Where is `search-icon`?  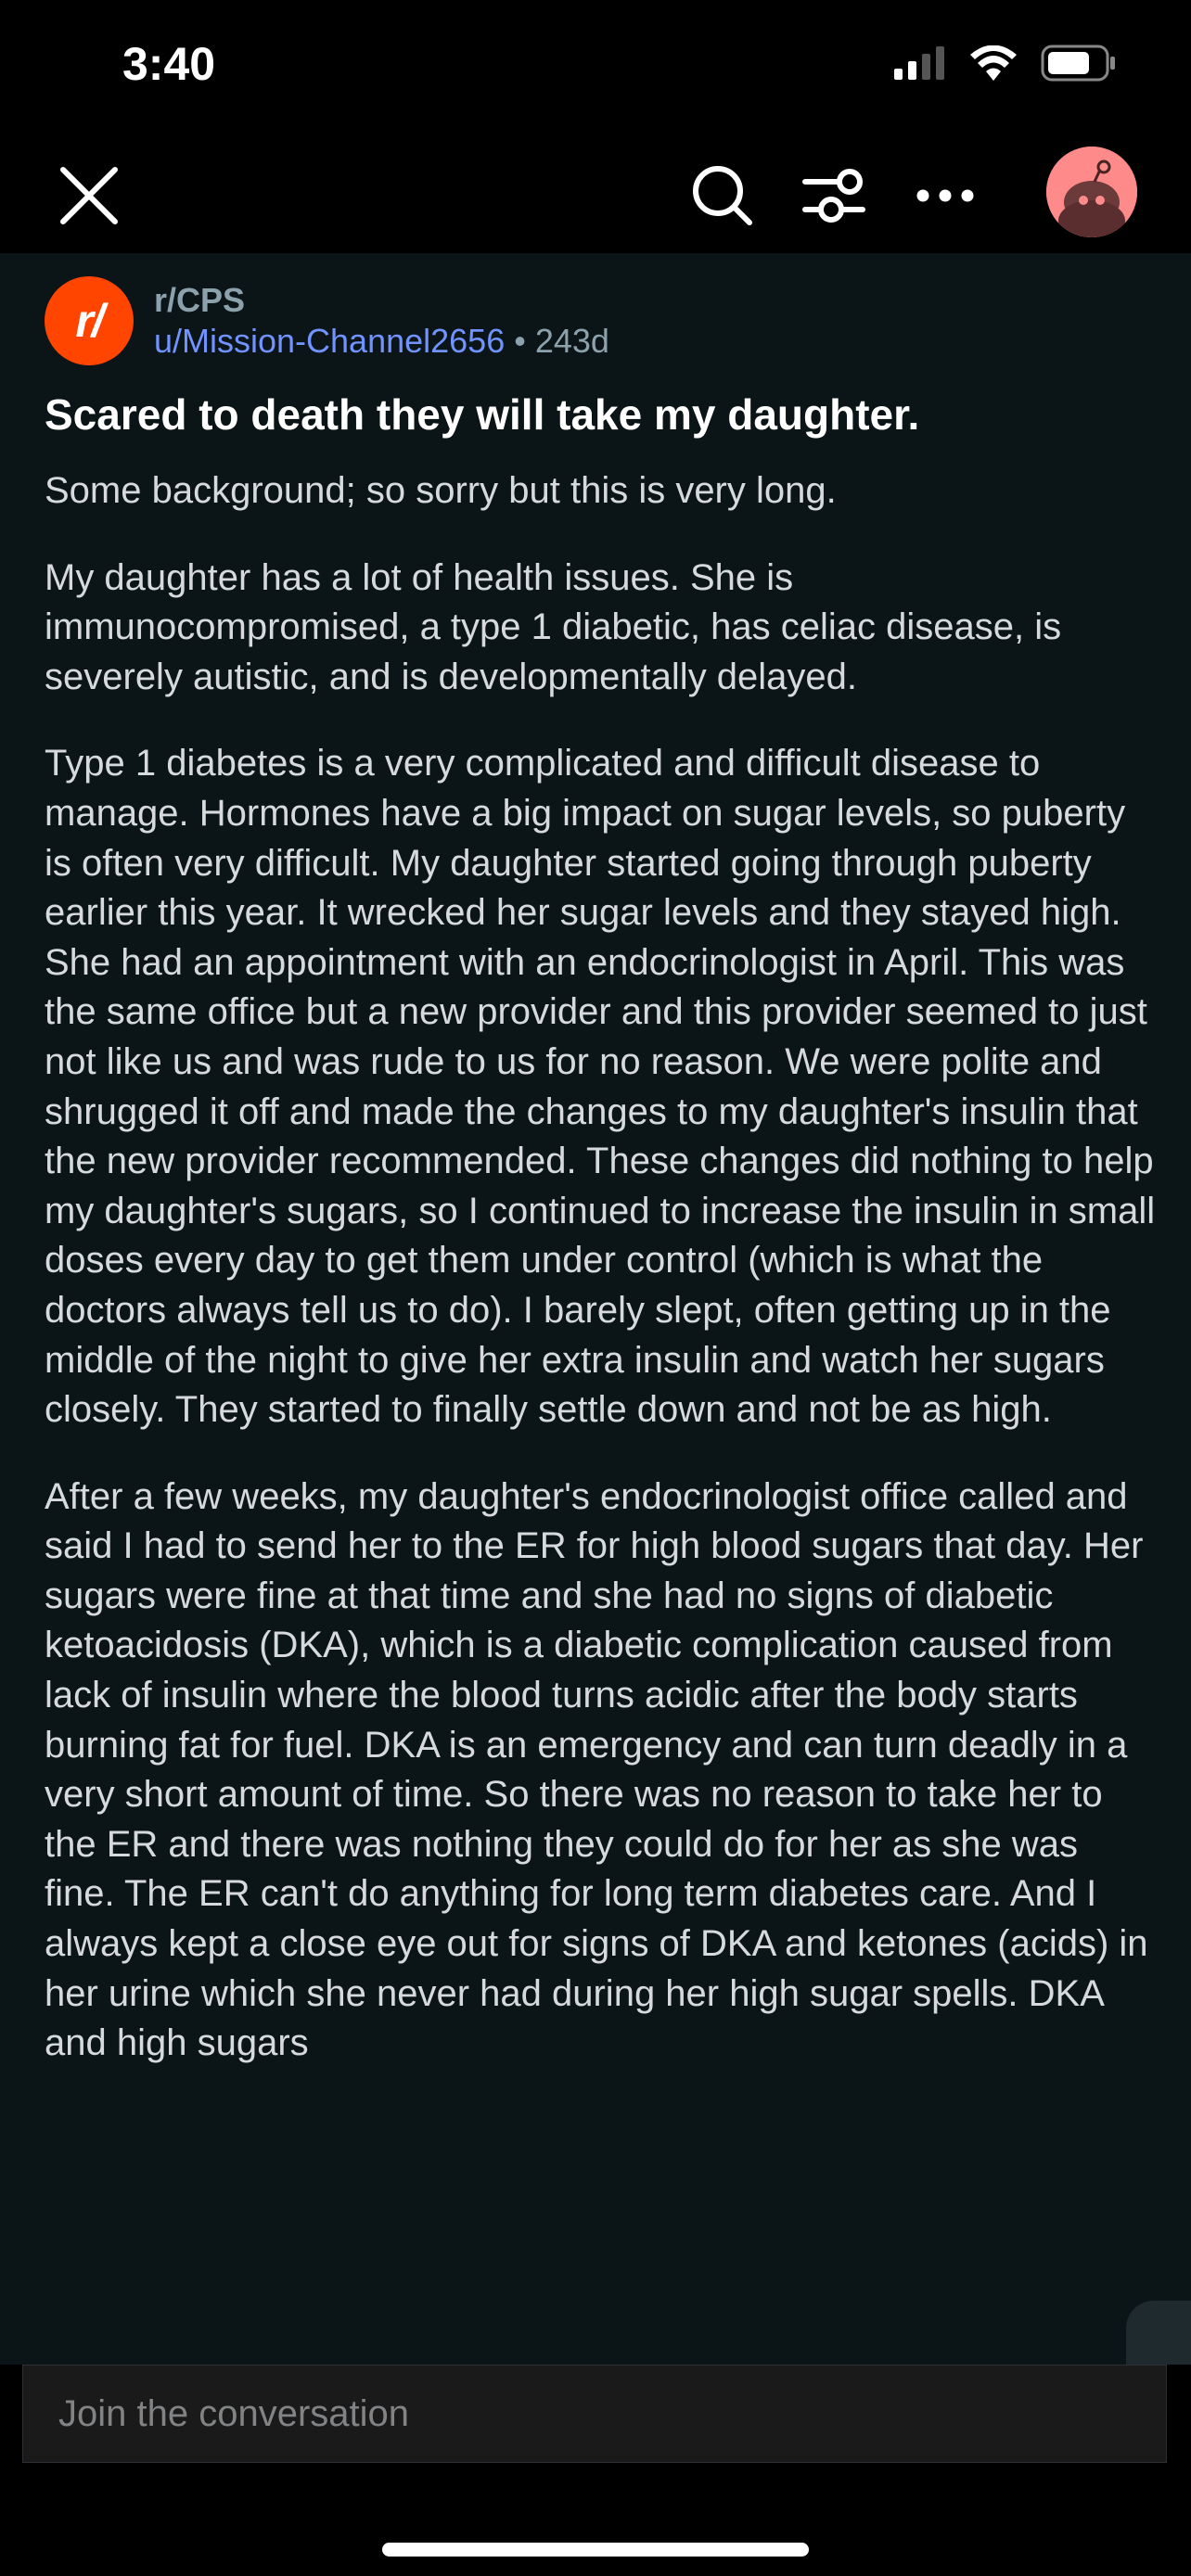
search-icon is located at coordinates (722, 196).